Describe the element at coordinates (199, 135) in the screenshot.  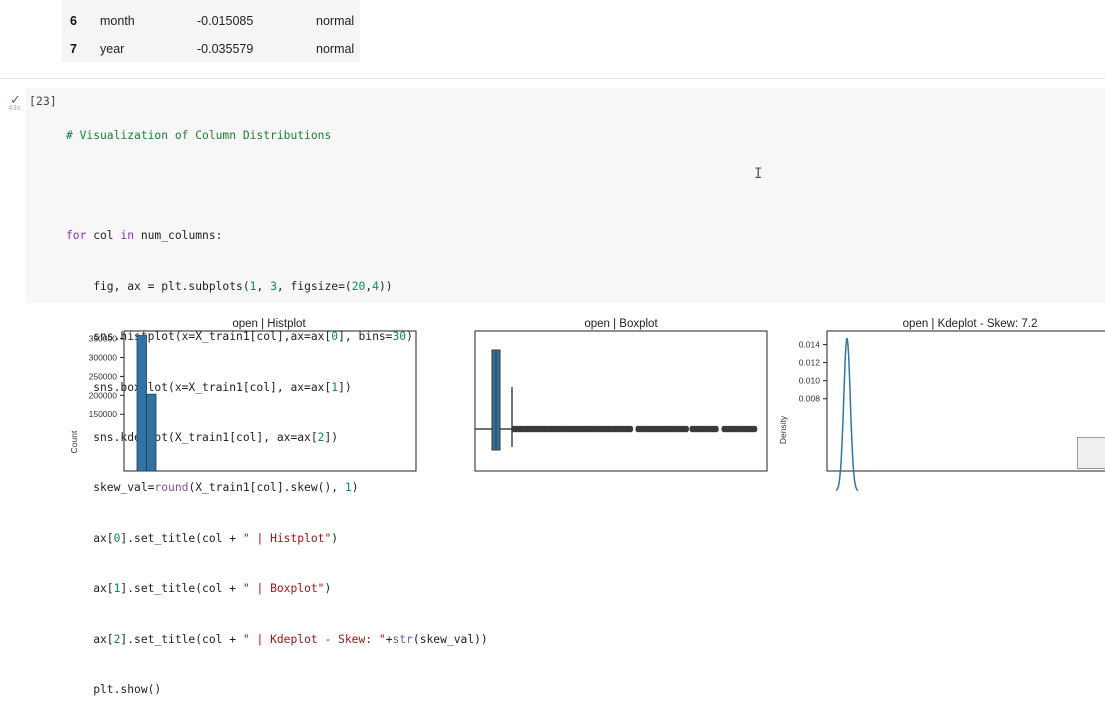
I see `code-comment: # Visualization of Column Distributions` at that location.